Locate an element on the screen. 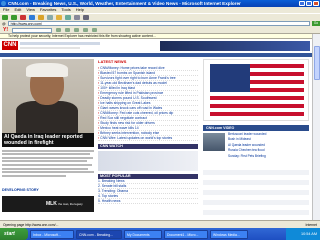  yahoo-search-input is located at coordinates (32, 30).